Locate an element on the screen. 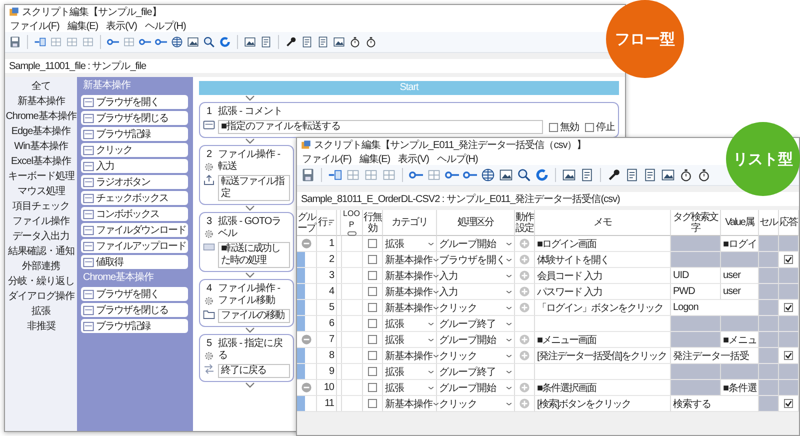 Image resolution: width=800 pixels, height=436 pixels. category-item: キーボード処理 is located at coordinates (41, 176).